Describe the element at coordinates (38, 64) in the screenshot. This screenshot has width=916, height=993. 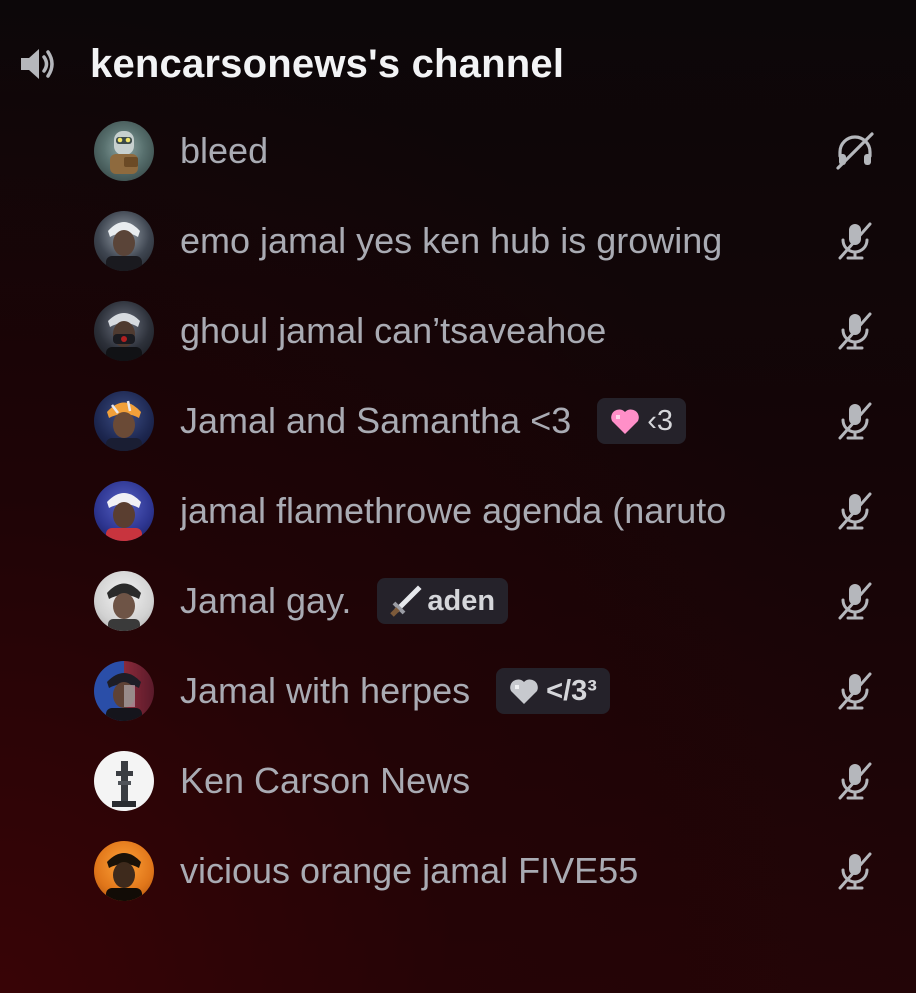
I see `speaker-icon` at that location.